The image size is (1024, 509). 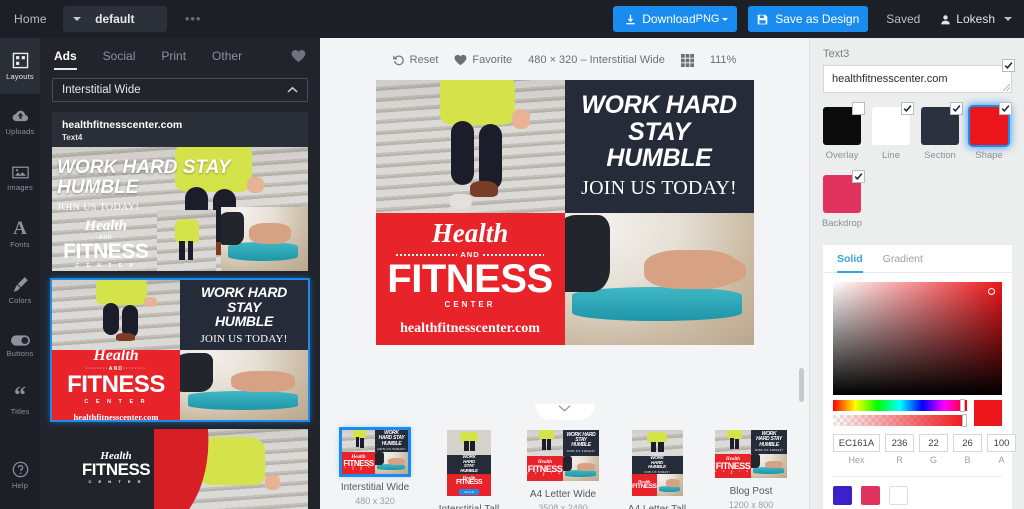 What do you see at coordinates (903, 259) in the screenshot?
I see `tab-gradient: Gradient` at bounding box center [903, 259].